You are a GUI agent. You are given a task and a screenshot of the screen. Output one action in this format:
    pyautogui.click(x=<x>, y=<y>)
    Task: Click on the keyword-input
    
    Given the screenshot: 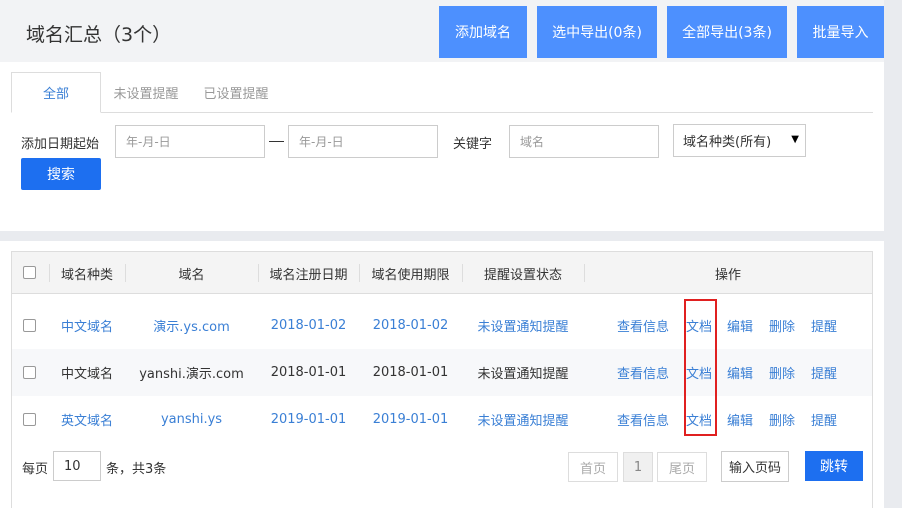 What is the action you would take?
    pyautogui.click(x=584, y=141)
    